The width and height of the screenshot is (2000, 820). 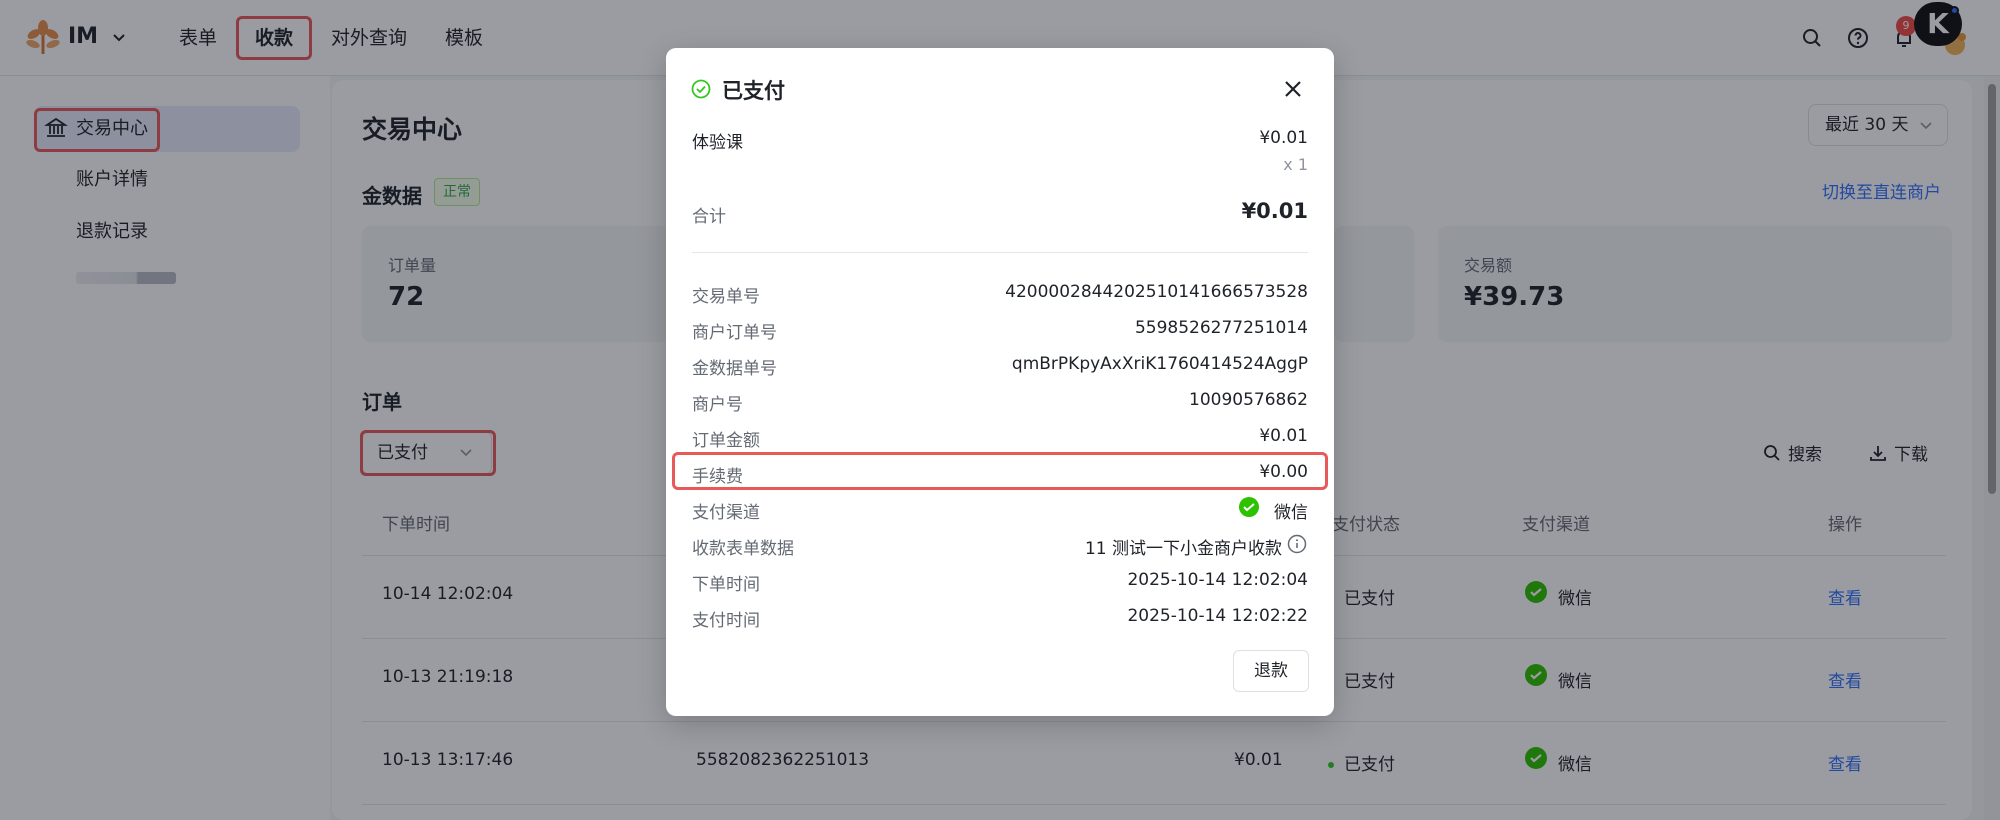 I want to click on detail-label: 支付渠道, so click(x=726, y=513).